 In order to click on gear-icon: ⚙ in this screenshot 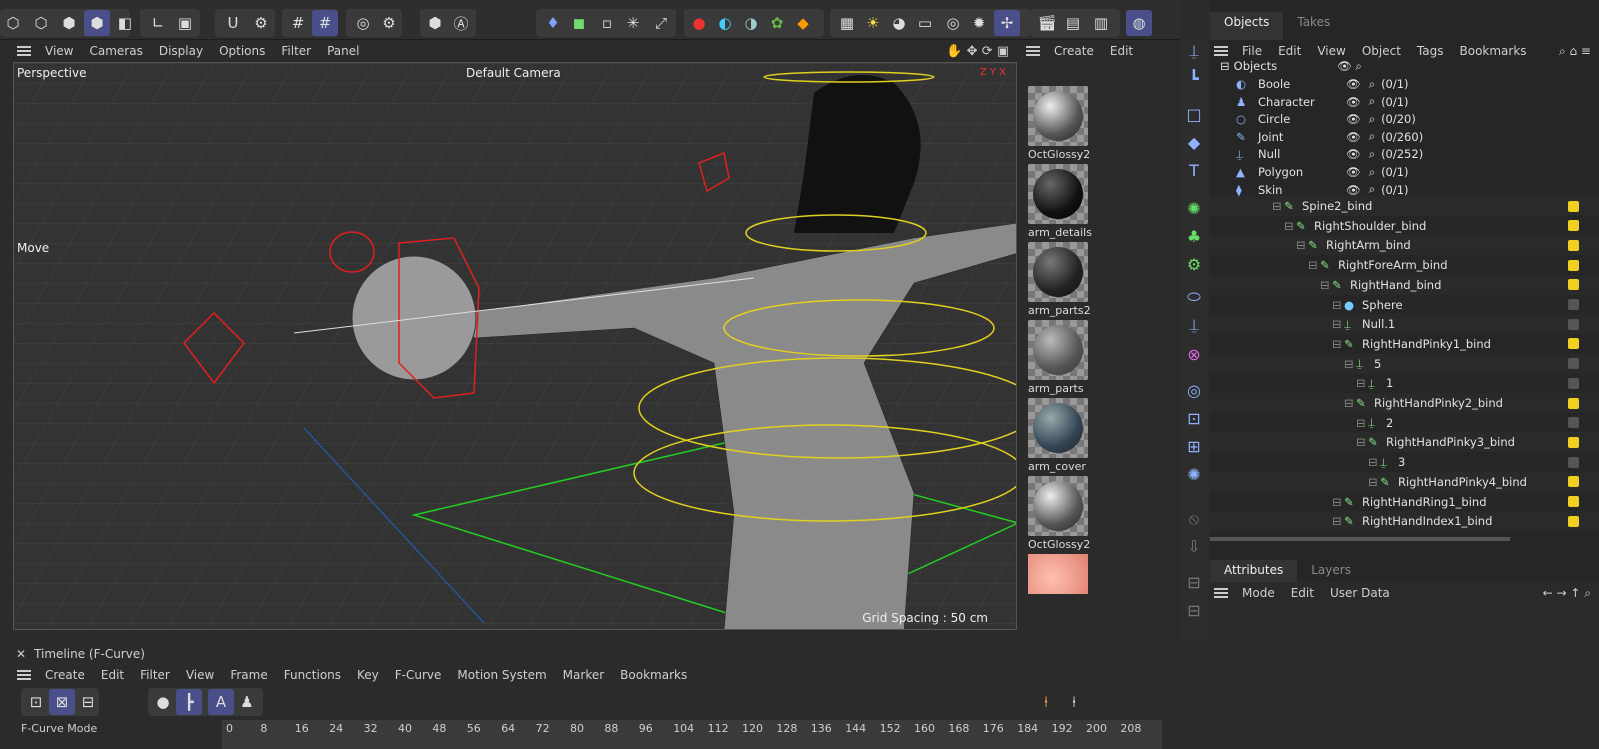, I will do `click(261, 23)`.